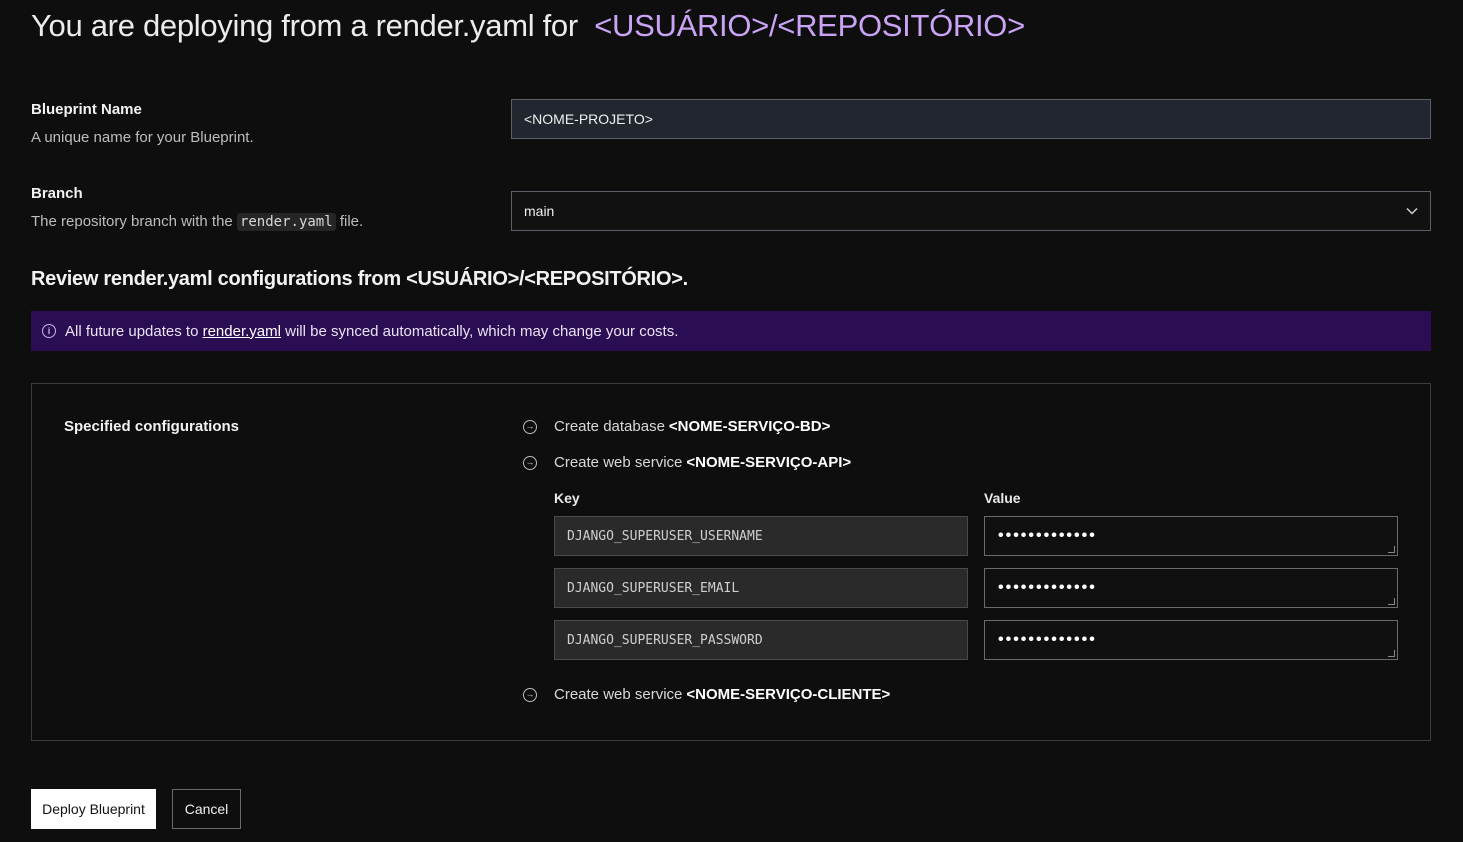 The width and height of the screenshot is (1463, 842). I want to click on action-create-database: → Create database <NOME-SERVIÇO-BD>, so click(676, 426).